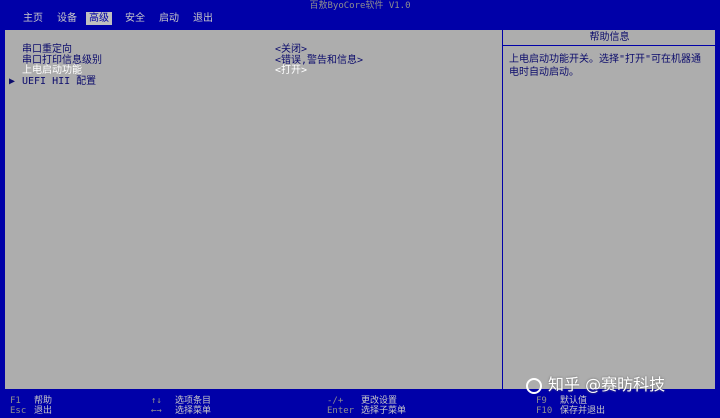  I want to click on setting-row-serial-redirect: 串口重定向 <关闭>, so click(249, 49).